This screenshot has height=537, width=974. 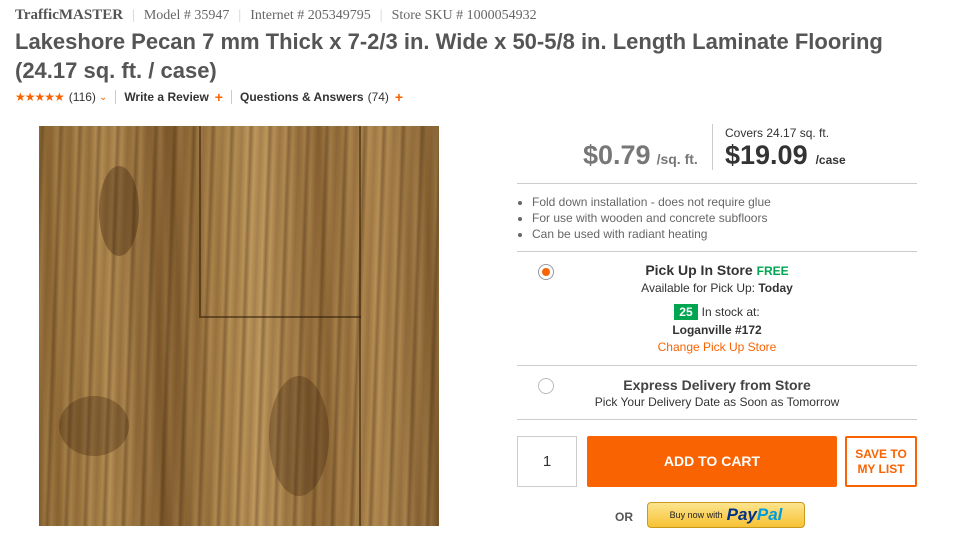 What do you see at coordinates (686, 312) in the screenshot?
I see `stock-count-badge: 25` at bounding box center [686, 312].